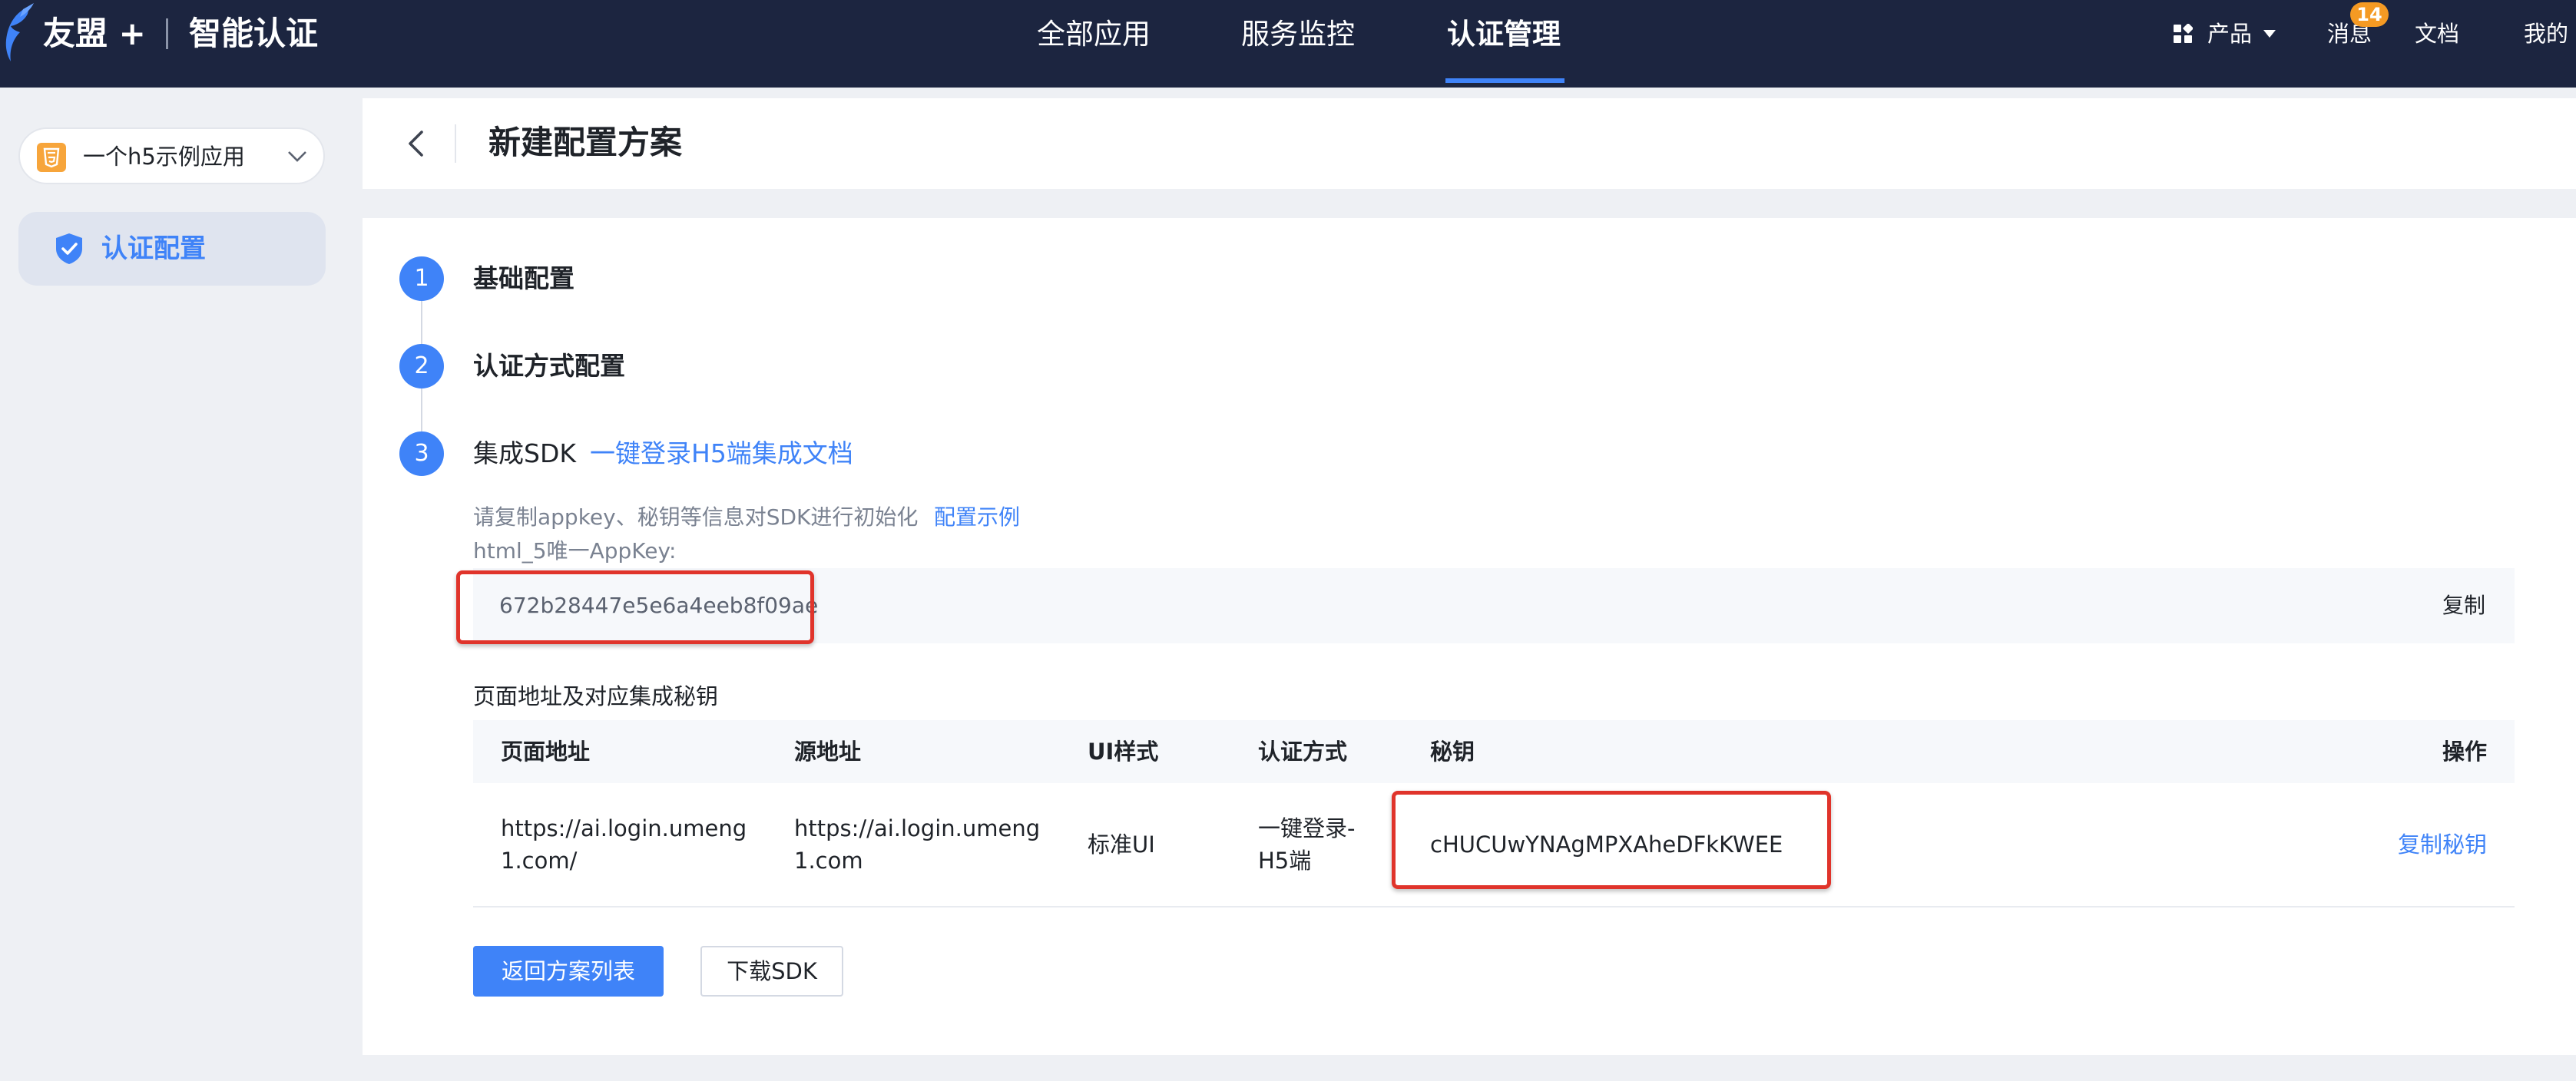 This screenshot has height=1081, width=2576. Describe the element at coordinates (2269, 33) in the screenshot. I see `caret-down-icon` at that location.